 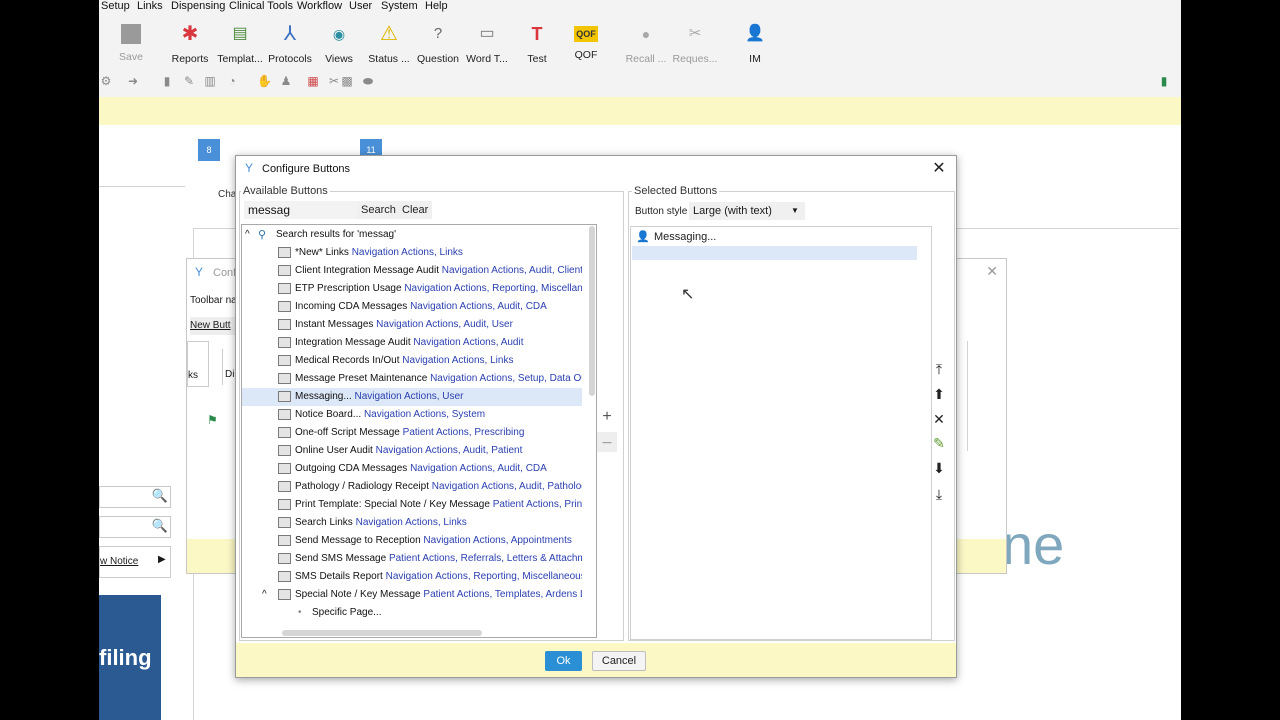 What do you see at coordinates (131, 42) in the screenshot?
I see `save-button: Save` at bounding box center [131, 42].